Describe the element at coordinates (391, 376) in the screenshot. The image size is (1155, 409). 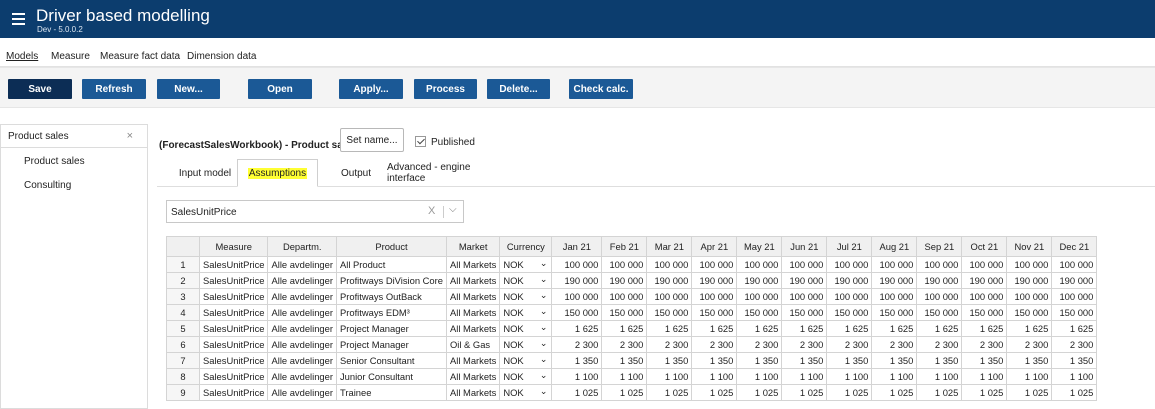
I see `product-cell: Junior Consultant` at that location.